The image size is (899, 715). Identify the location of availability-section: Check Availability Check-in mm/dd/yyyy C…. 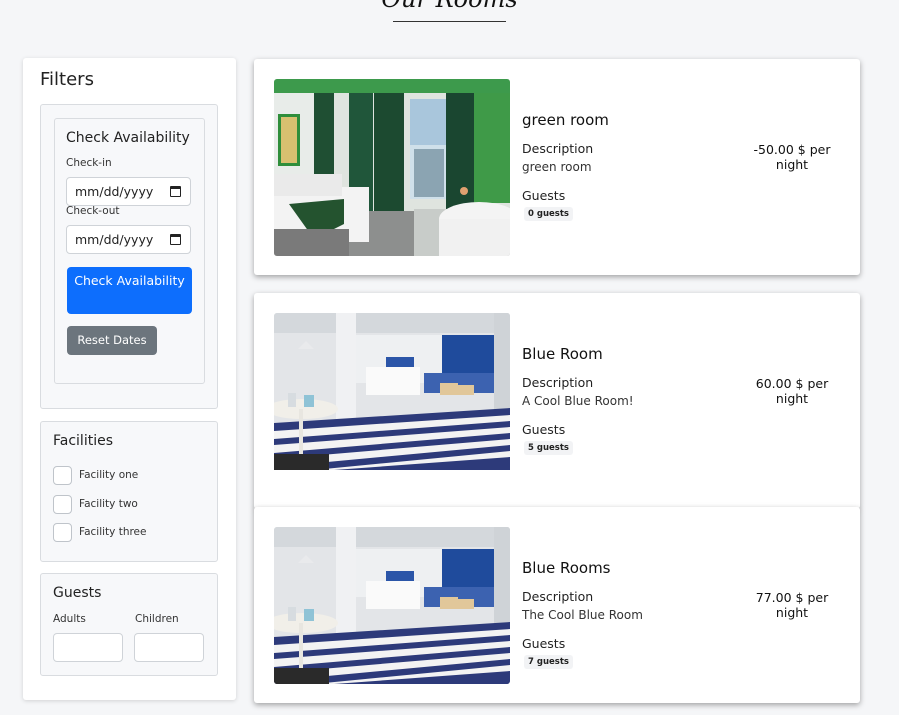
(129, 256).